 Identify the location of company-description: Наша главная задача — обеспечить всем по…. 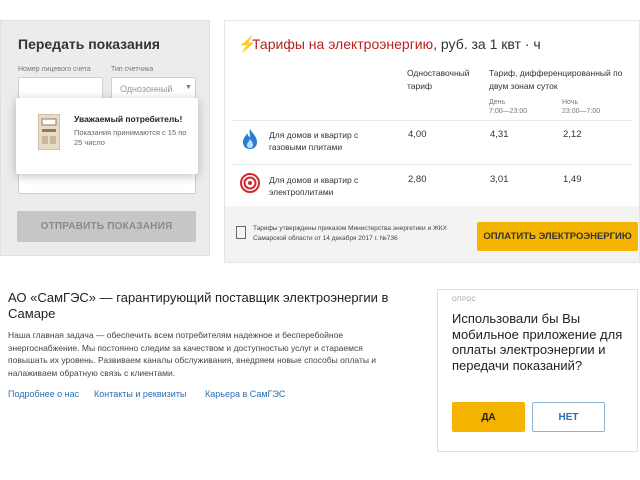
(192, 354).